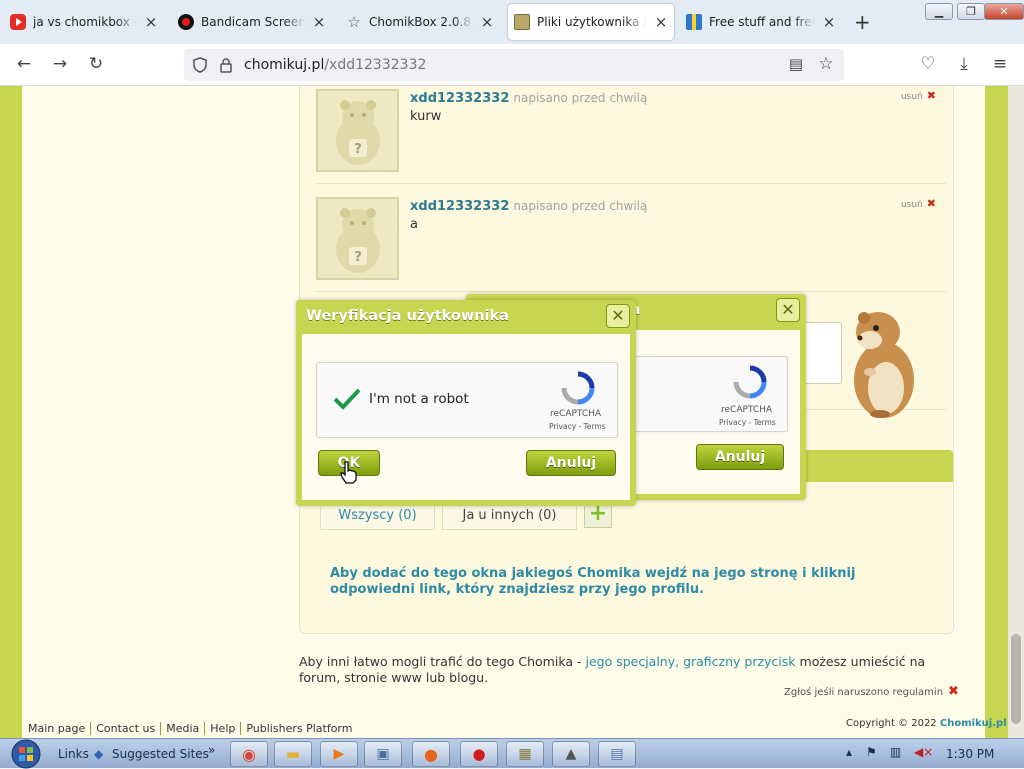  Describe the element at coordinates (211, 750) in the screenshot. I see `chevron-right-icon: »` at that location.